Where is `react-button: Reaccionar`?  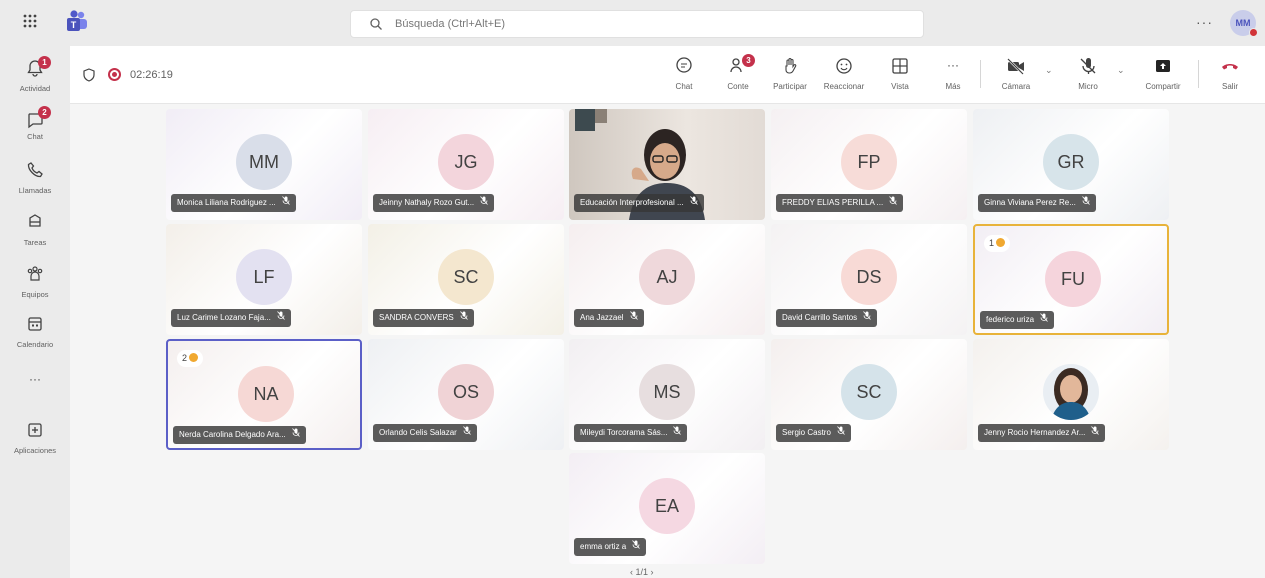 react-button: Reaccionar is located at coordinates (844, 77).